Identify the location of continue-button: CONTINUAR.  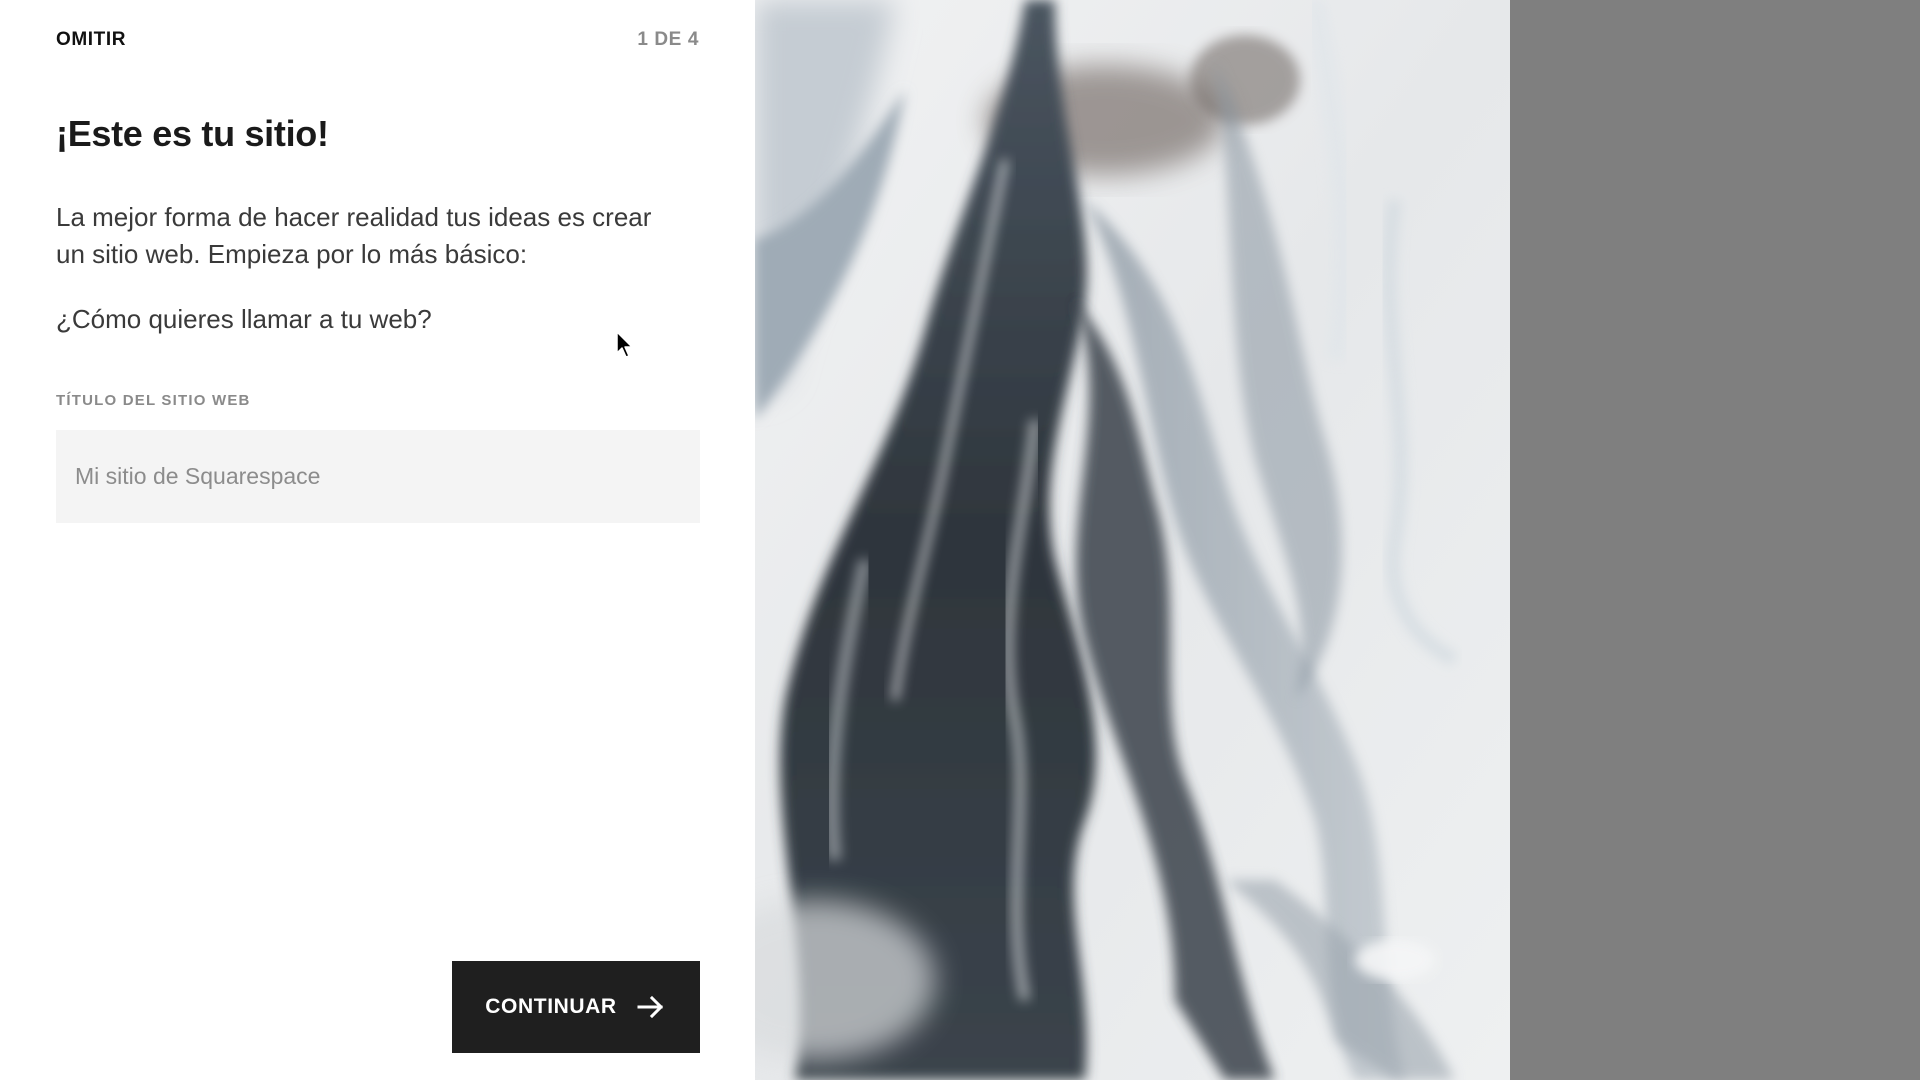
(576, 1007).